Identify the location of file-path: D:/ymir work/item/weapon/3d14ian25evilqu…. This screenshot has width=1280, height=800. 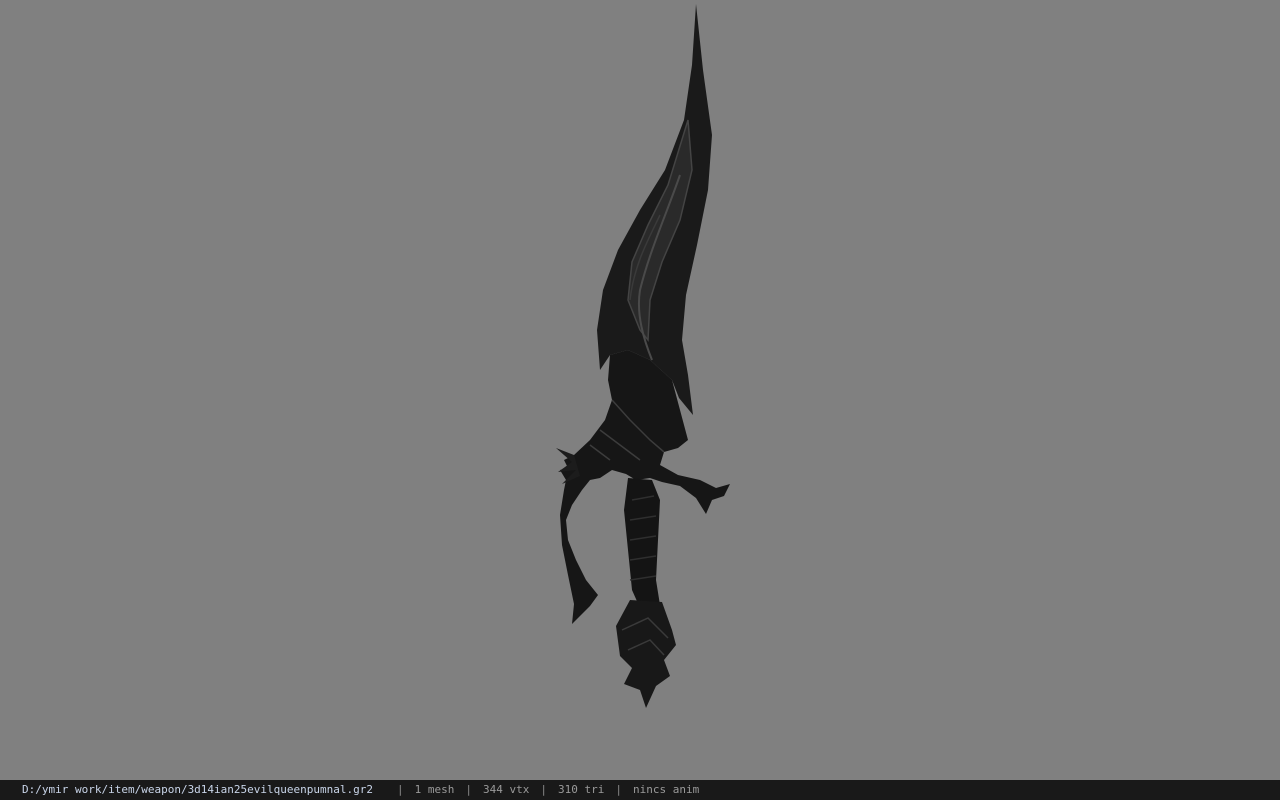
(197, 789).